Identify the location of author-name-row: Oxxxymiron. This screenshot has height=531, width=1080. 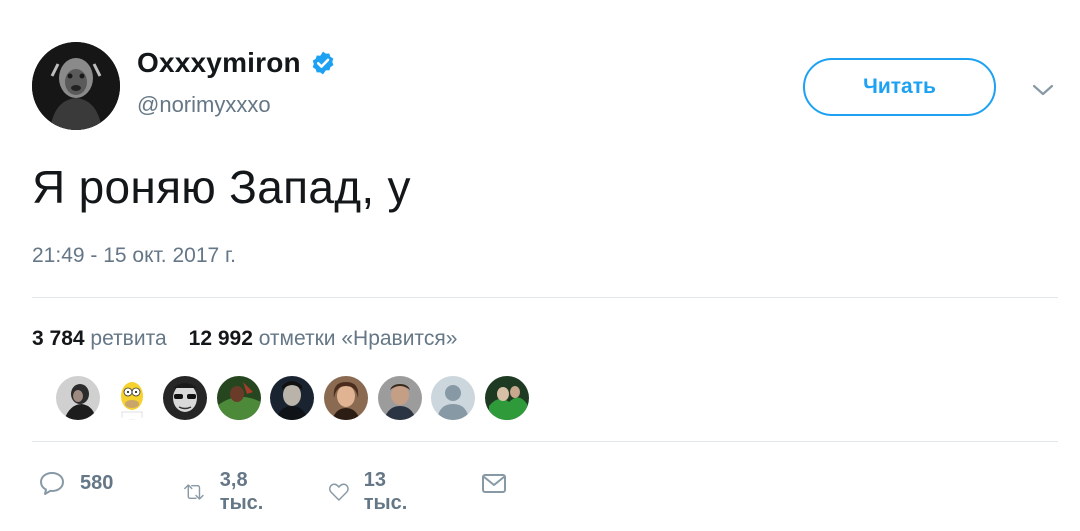
(236, 63).